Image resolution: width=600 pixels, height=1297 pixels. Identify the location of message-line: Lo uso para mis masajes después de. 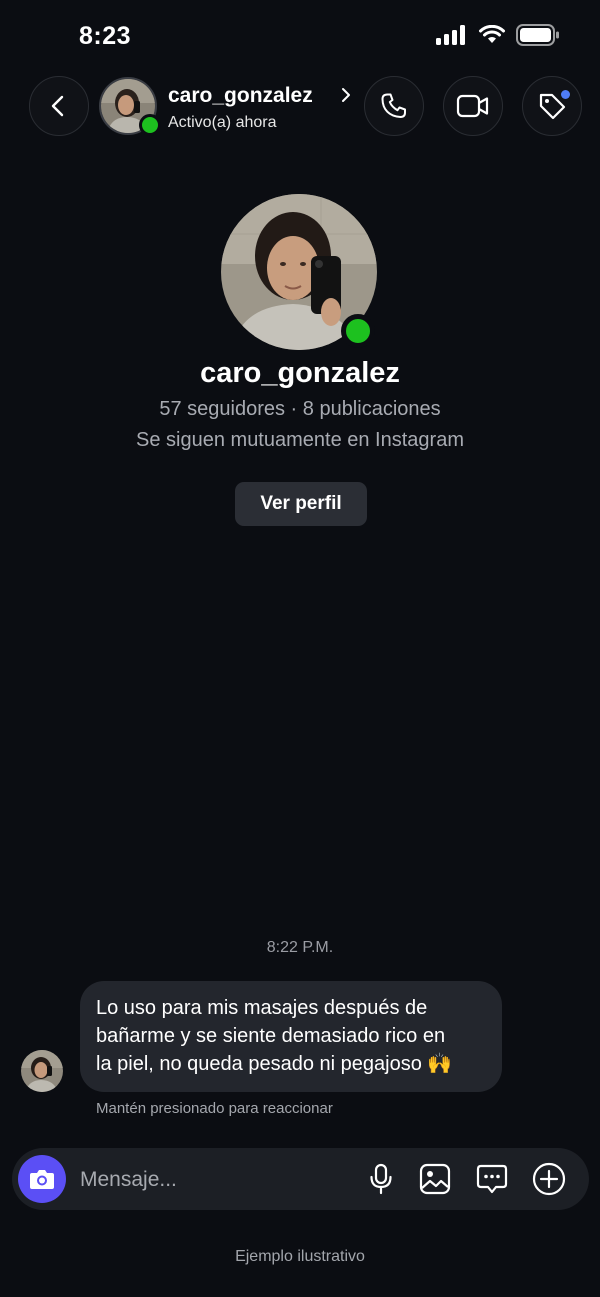
(262, 1008).